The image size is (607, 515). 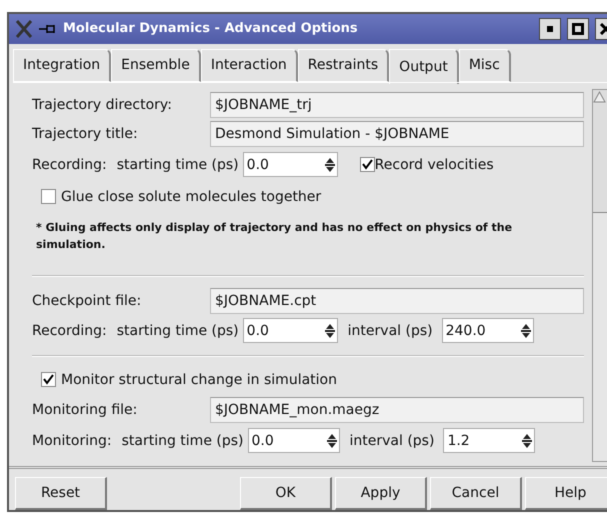 I want to click on checkbox-label: Glue close solute molecules together, so click(x=191, y=196).